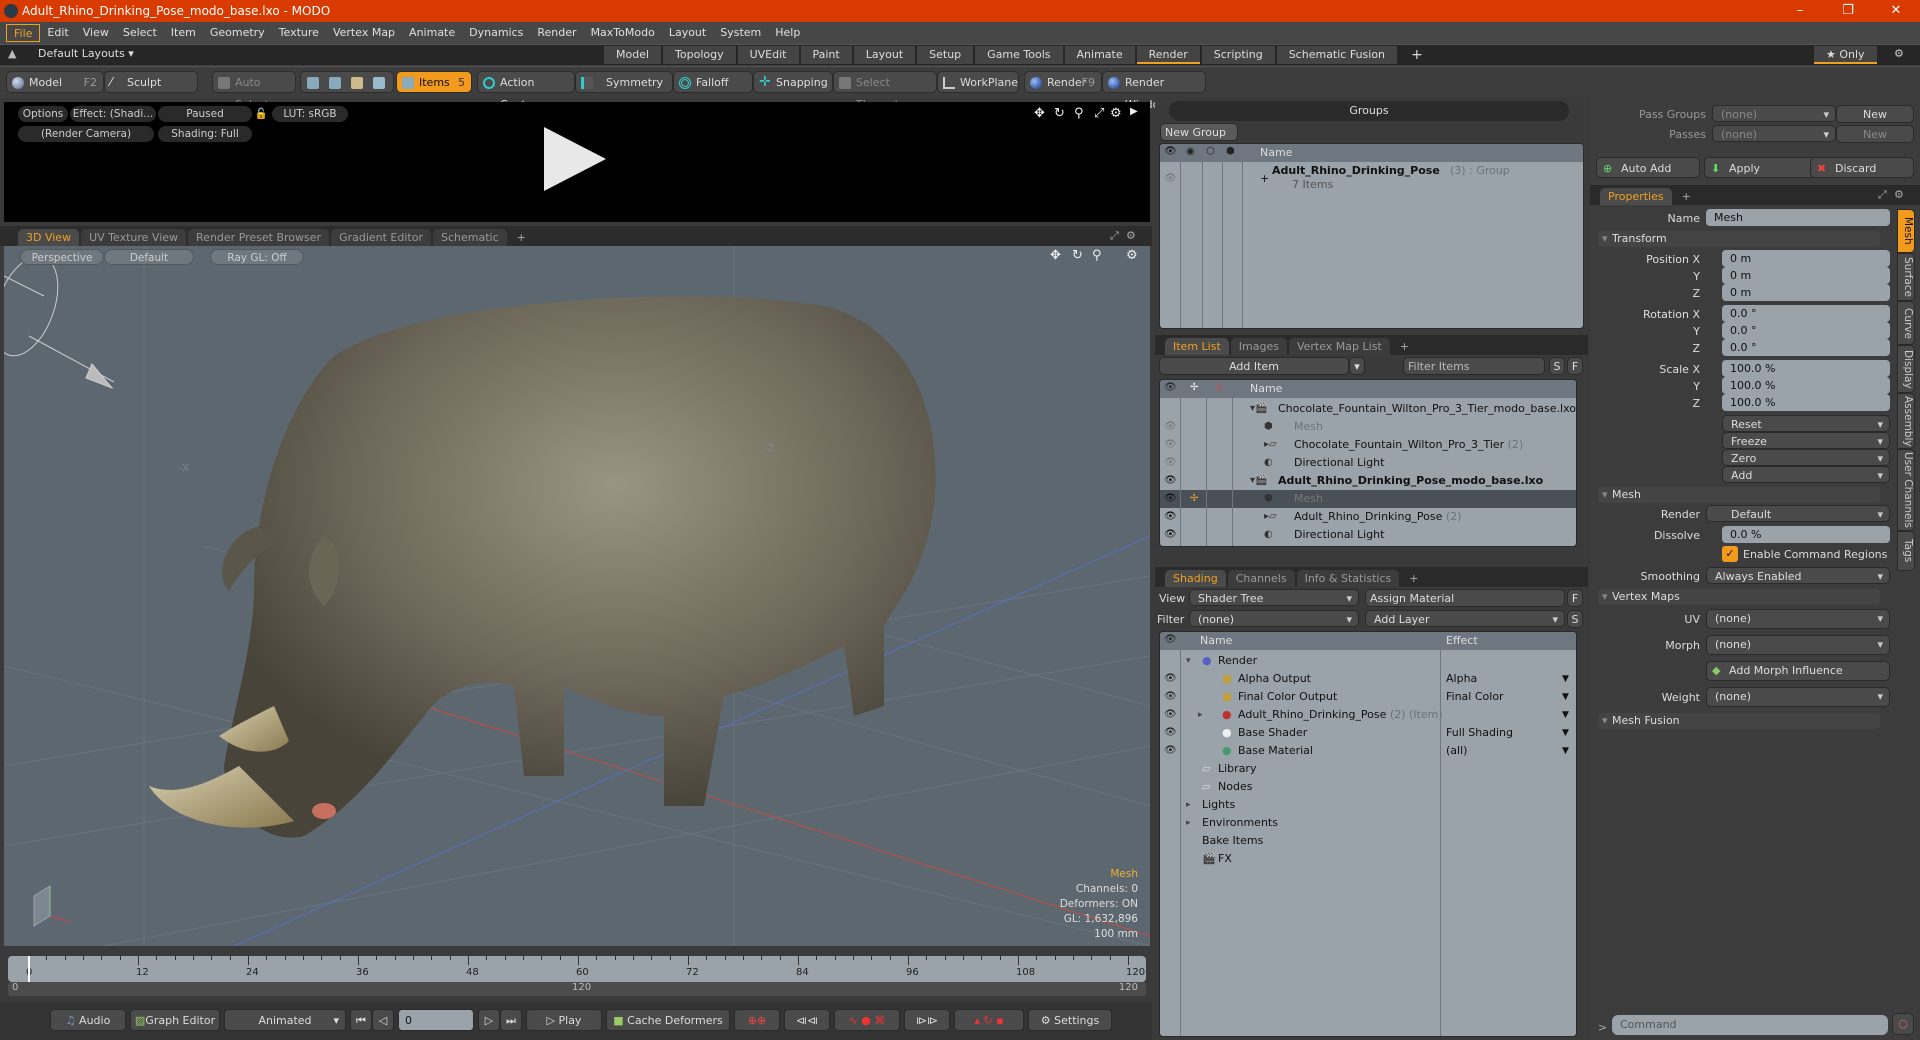 The image size is (1920, 1040). Describe the element at coordinates (1368, 859) in the screenshot. I see `shader-tree-row: 🎬 FX` at that location.